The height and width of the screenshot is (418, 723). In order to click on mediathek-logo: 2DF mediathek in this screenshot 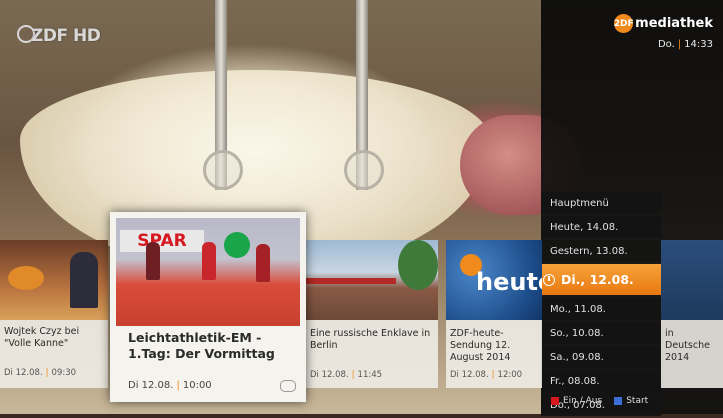, I will do `click(663, 23)`.